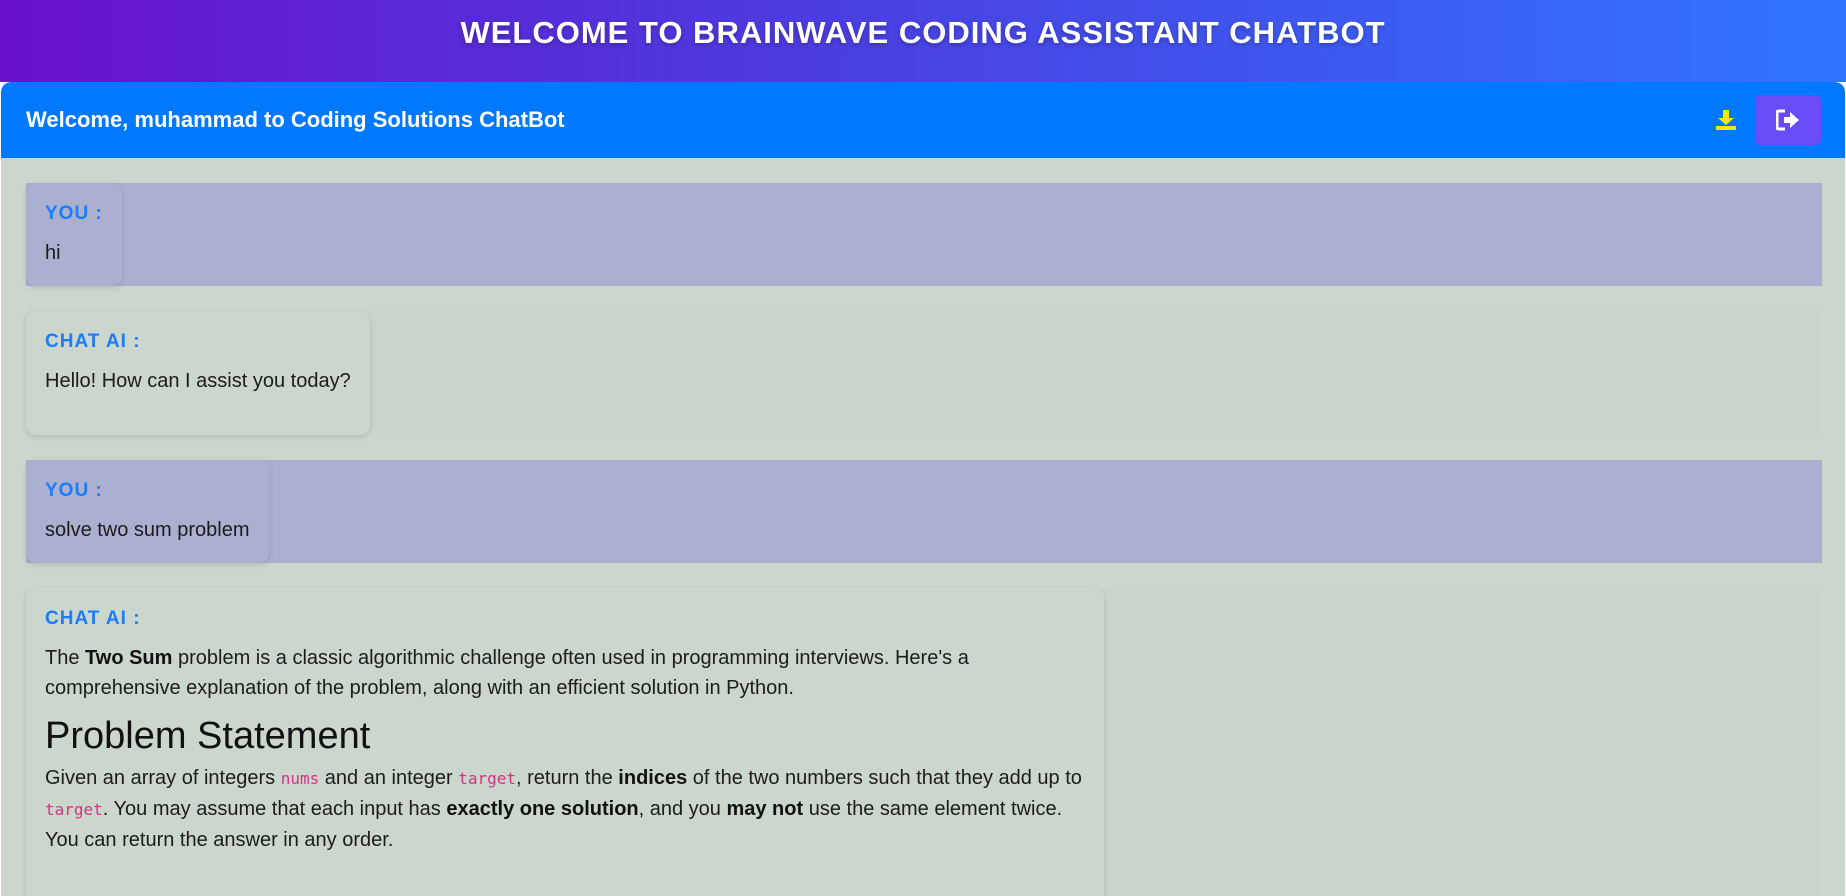  What do you see at coordinates (147, 511) in the screenshot?
I see `user-message: YOU : solve two sum problem` at bounding box center [147, 511].